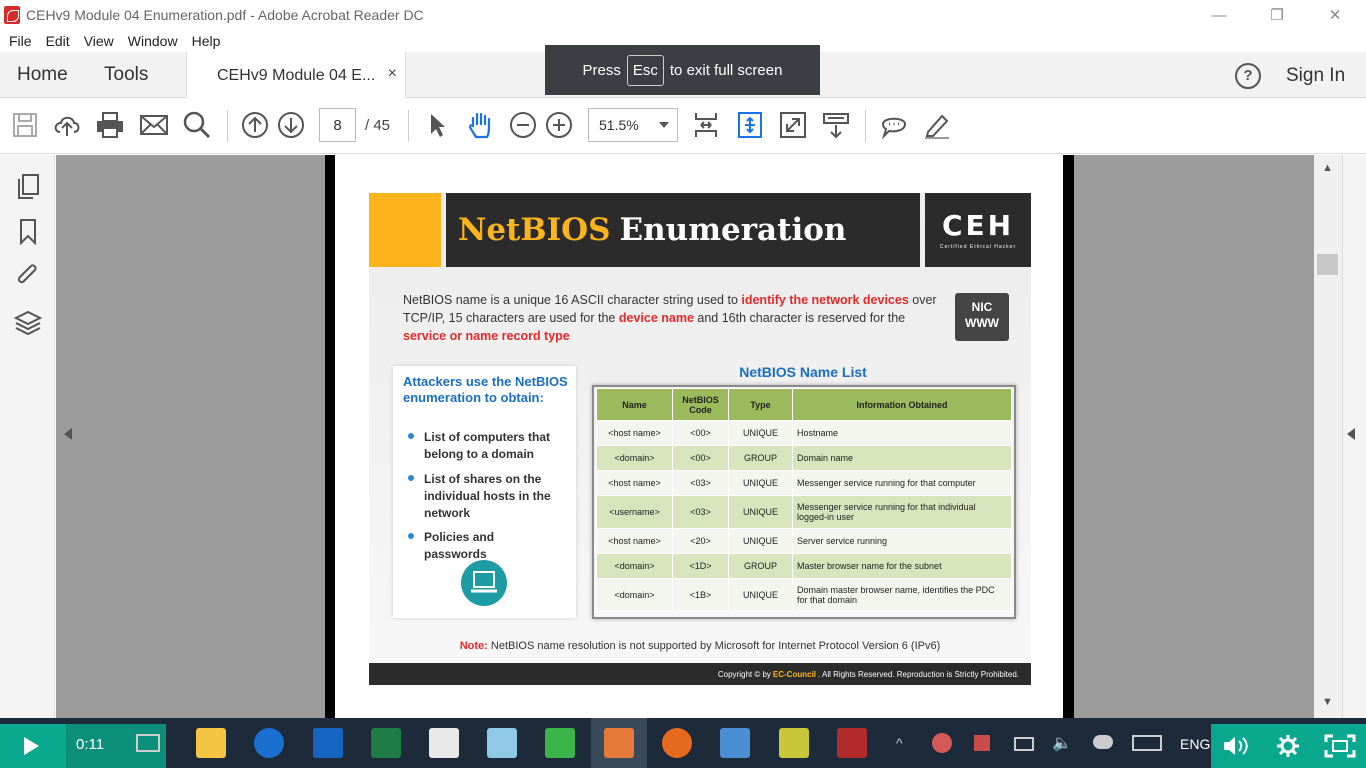 This screenshot has width=1366, height=768. Describe the element at coordinates (677, 743) in the screenshot. I see `firefox-icon` at that location.